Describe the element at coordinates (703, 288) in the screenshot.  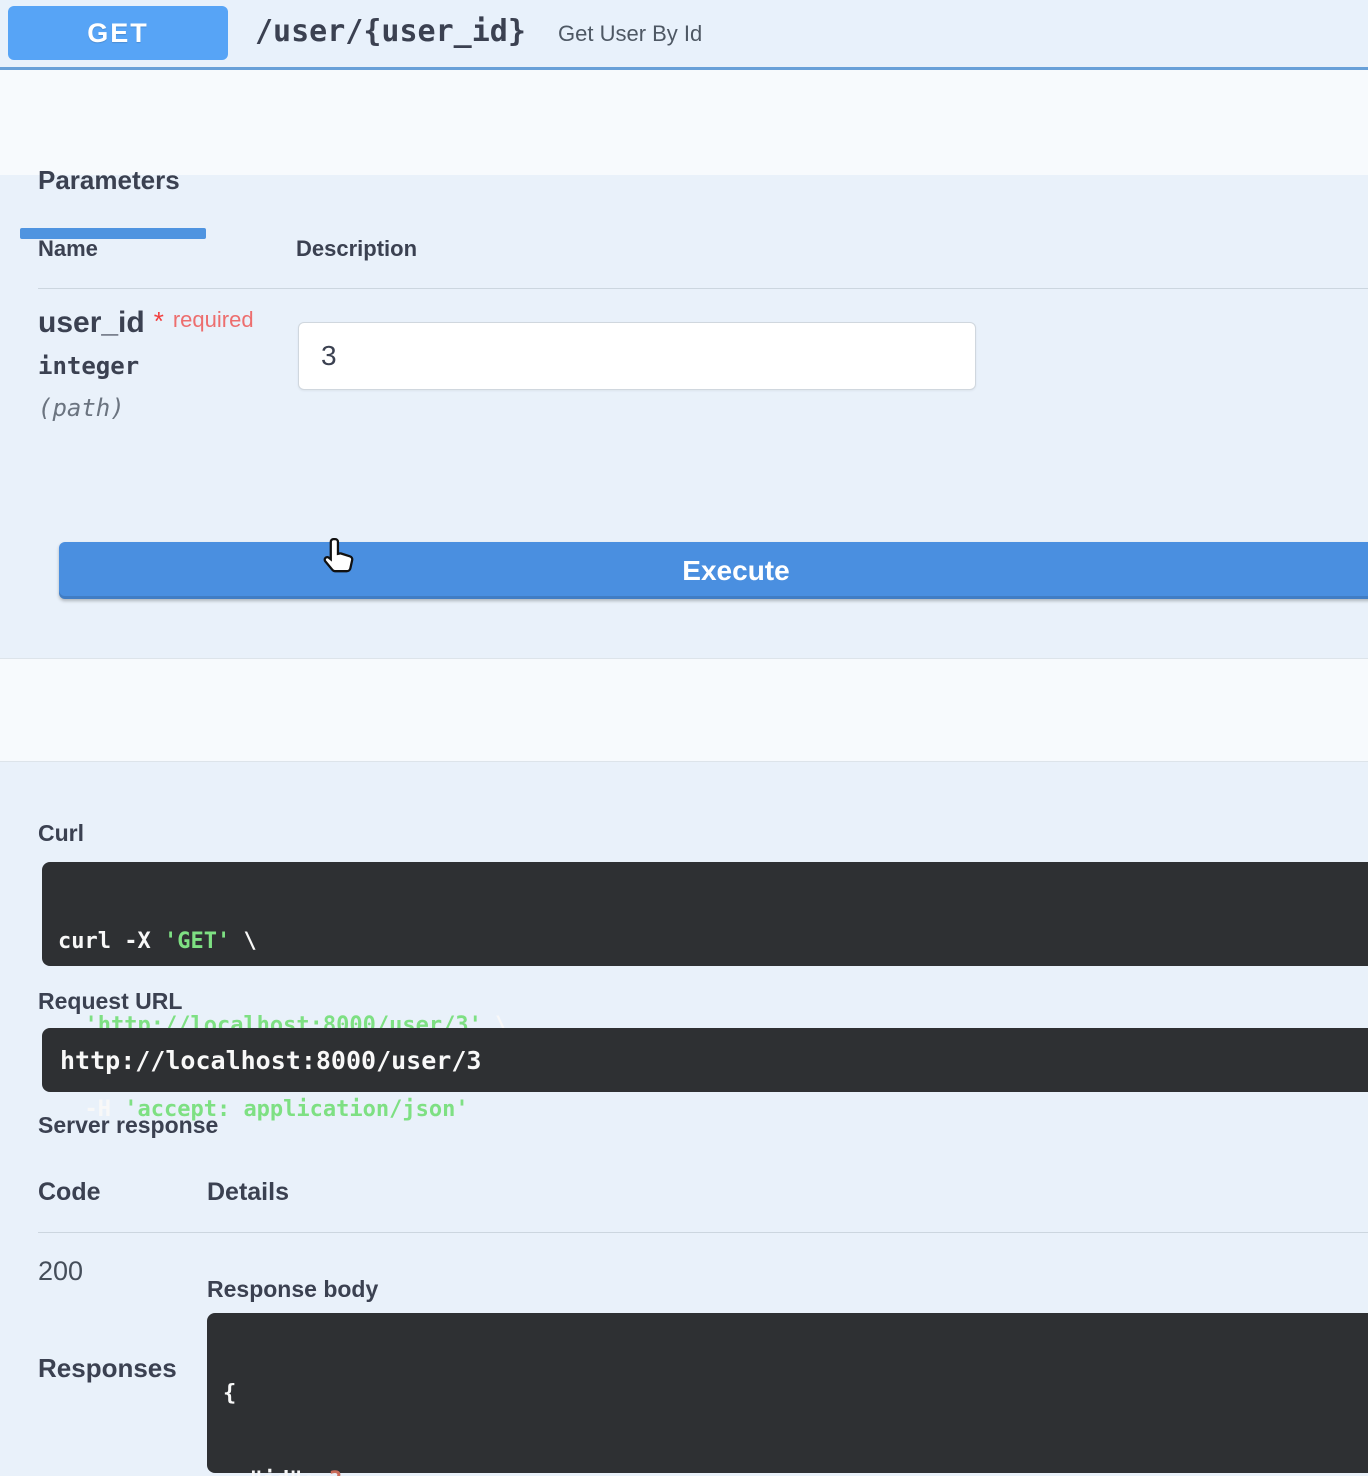
I see `parameters-header-divider` at that location.